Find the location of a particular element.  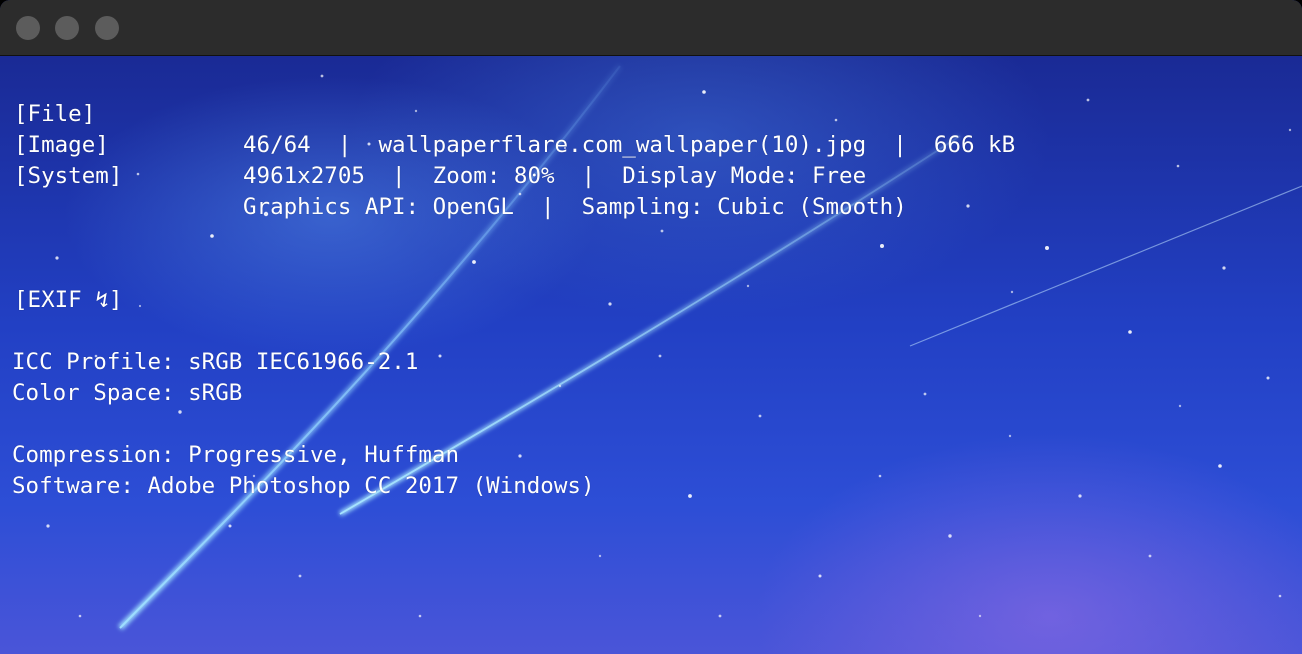

exif-header-row: [EXIF ↯] is located at coordinates (61, 283).